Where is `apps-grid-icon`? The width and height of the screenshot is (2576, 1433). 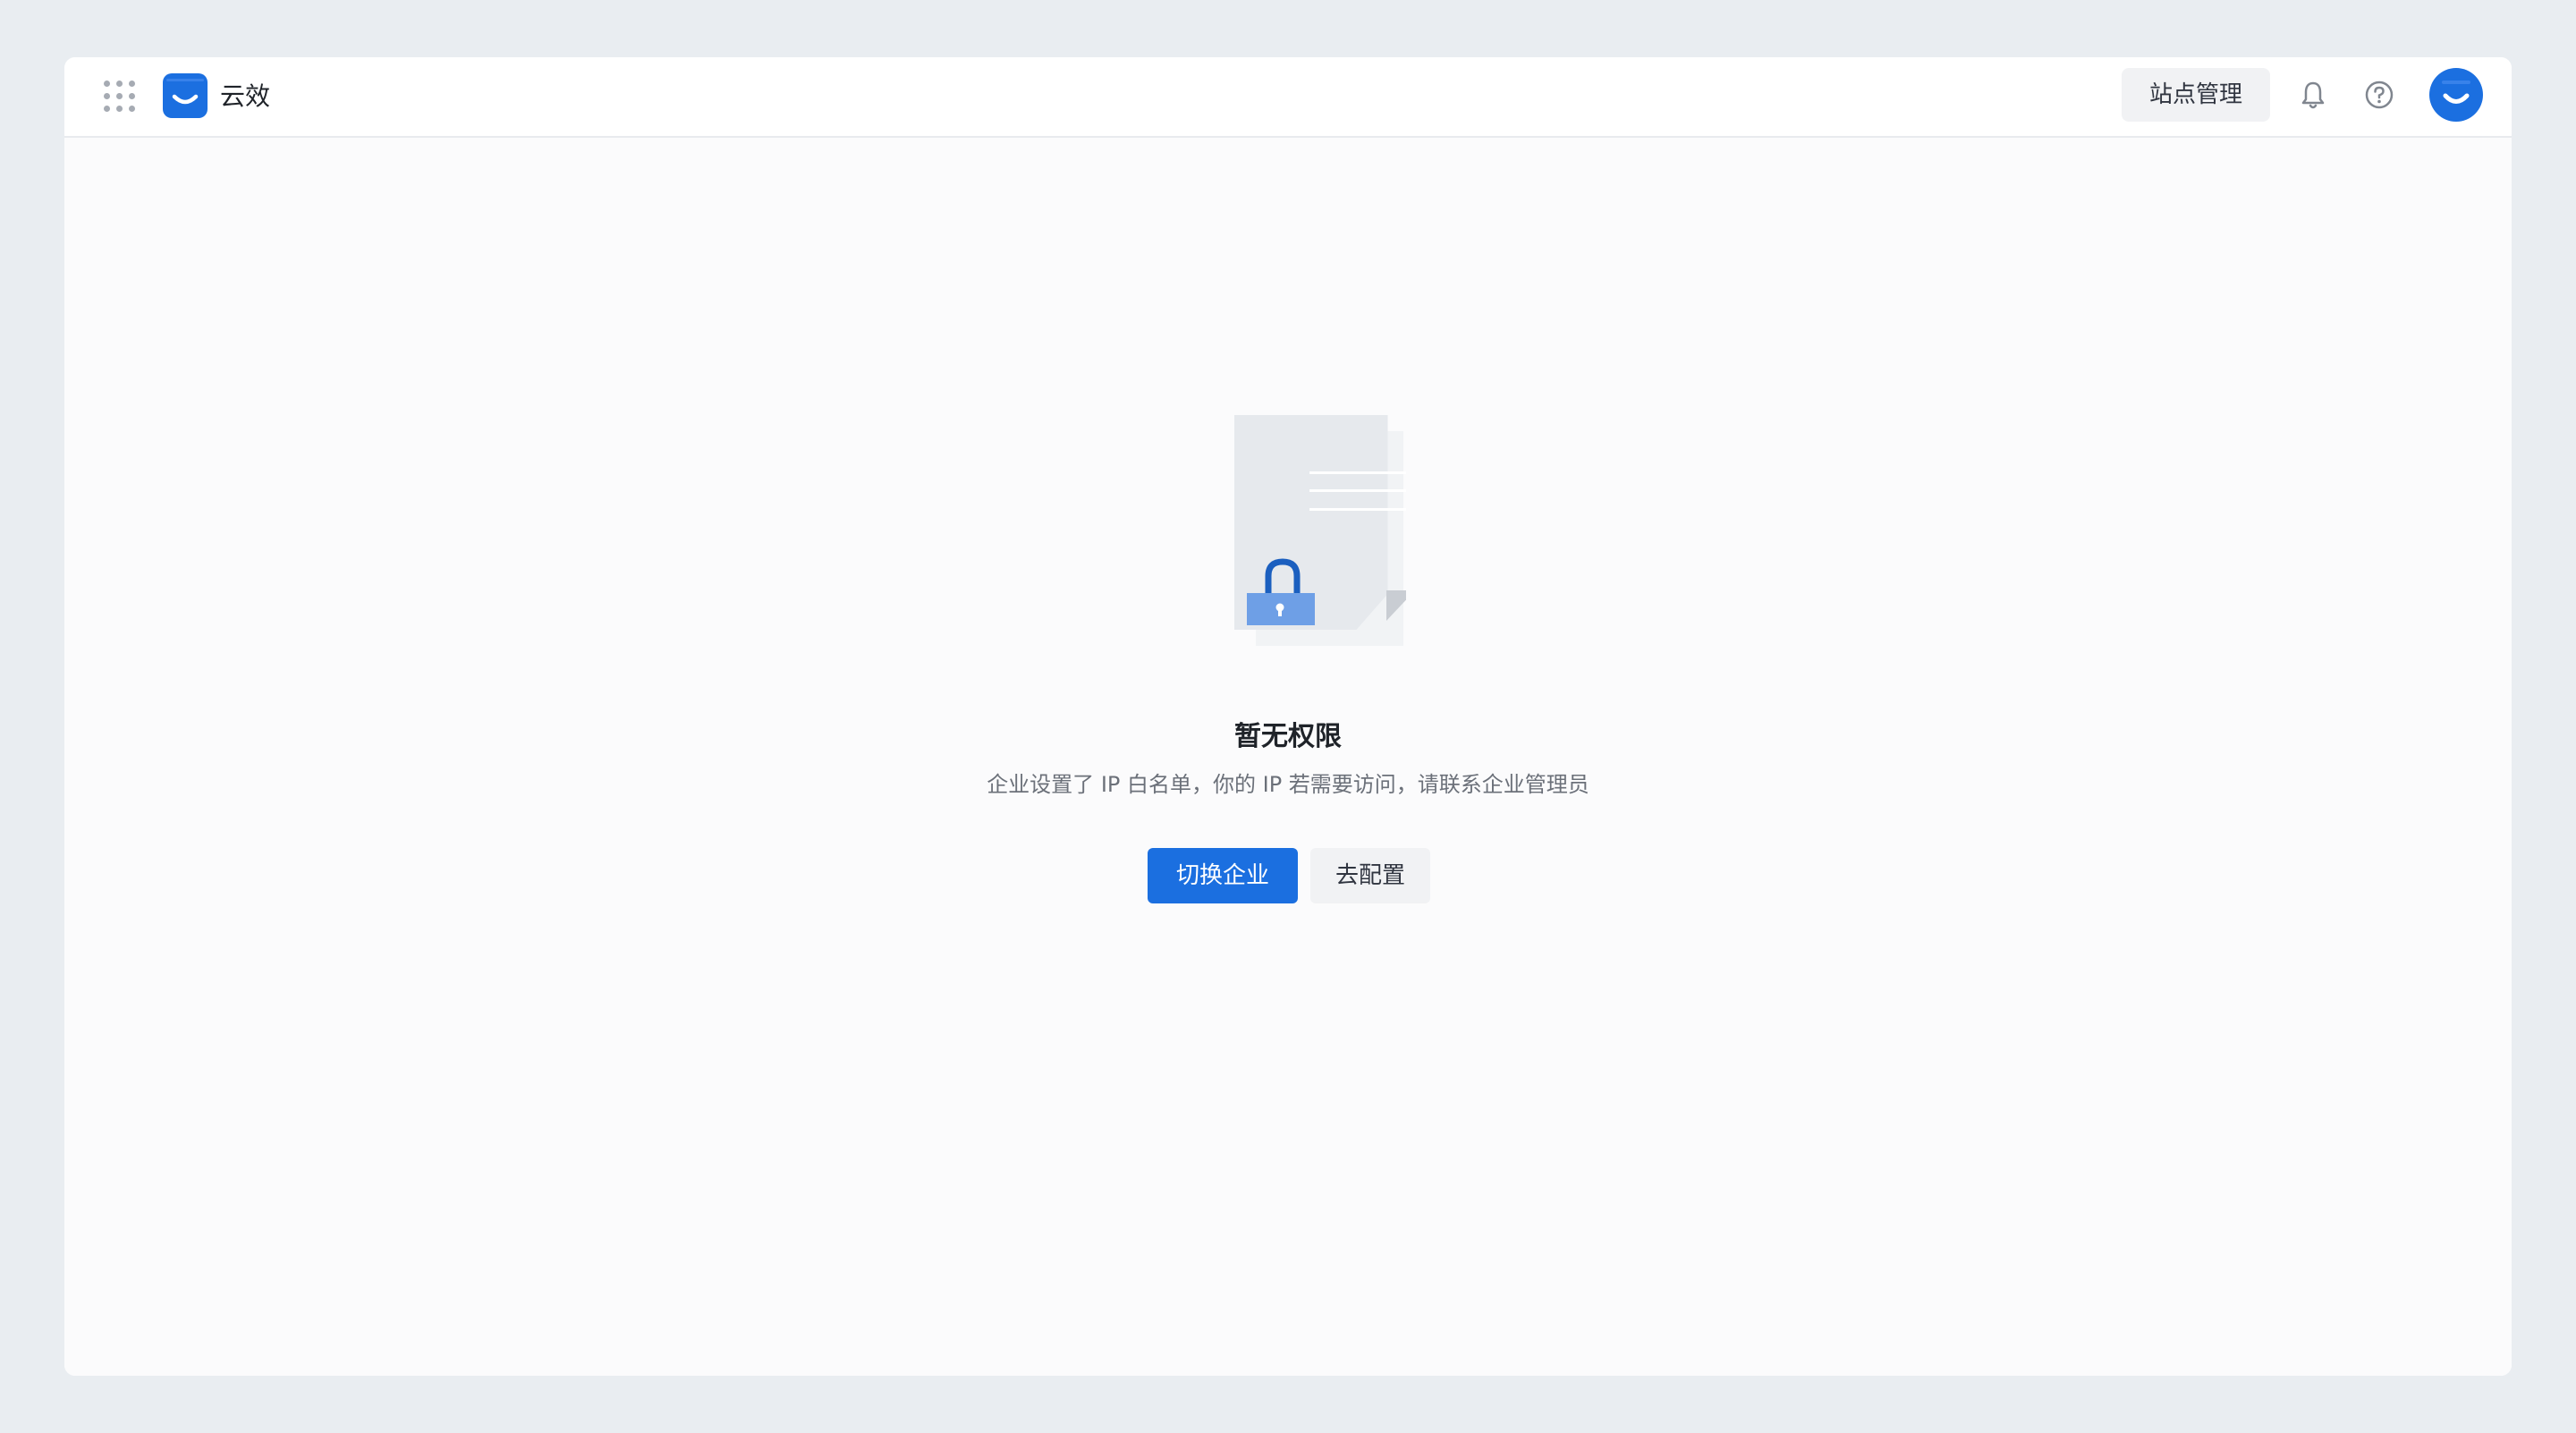
apps-grid-icon is located at coordinates (121, 97).